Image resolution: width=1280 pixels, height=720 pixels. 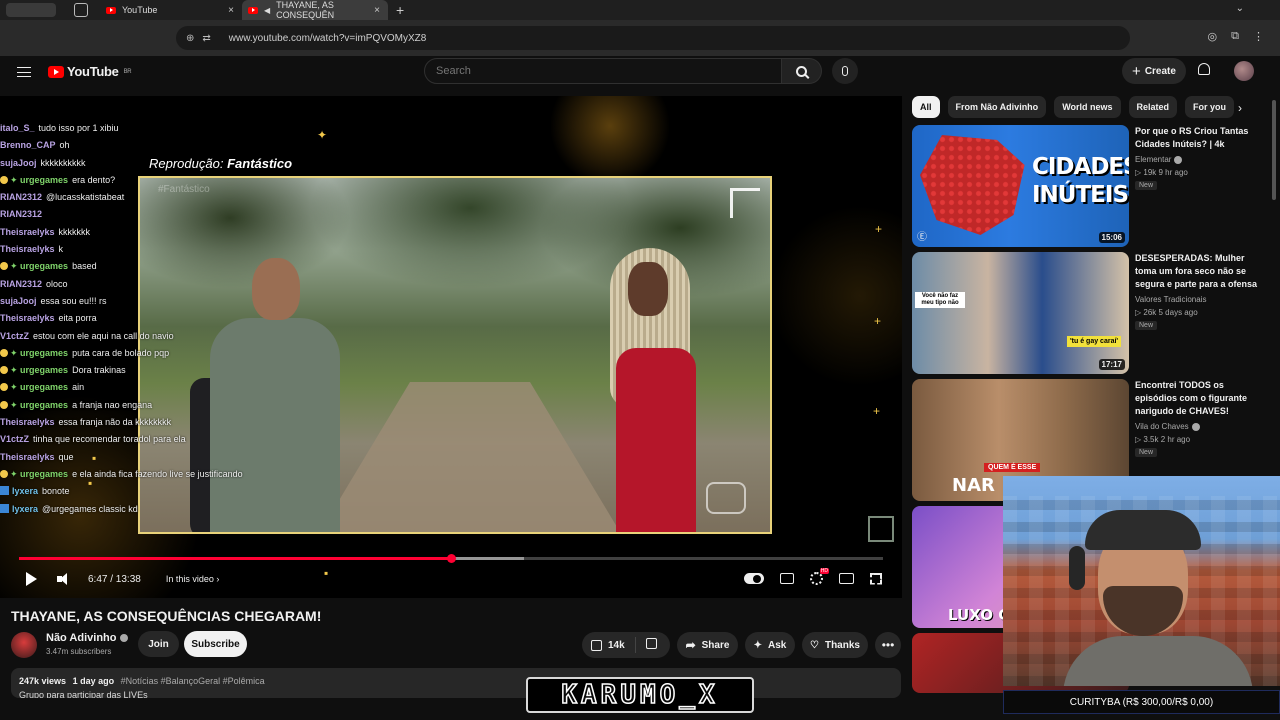 I want to click on channel-avatar, so click(x=24, y=645).